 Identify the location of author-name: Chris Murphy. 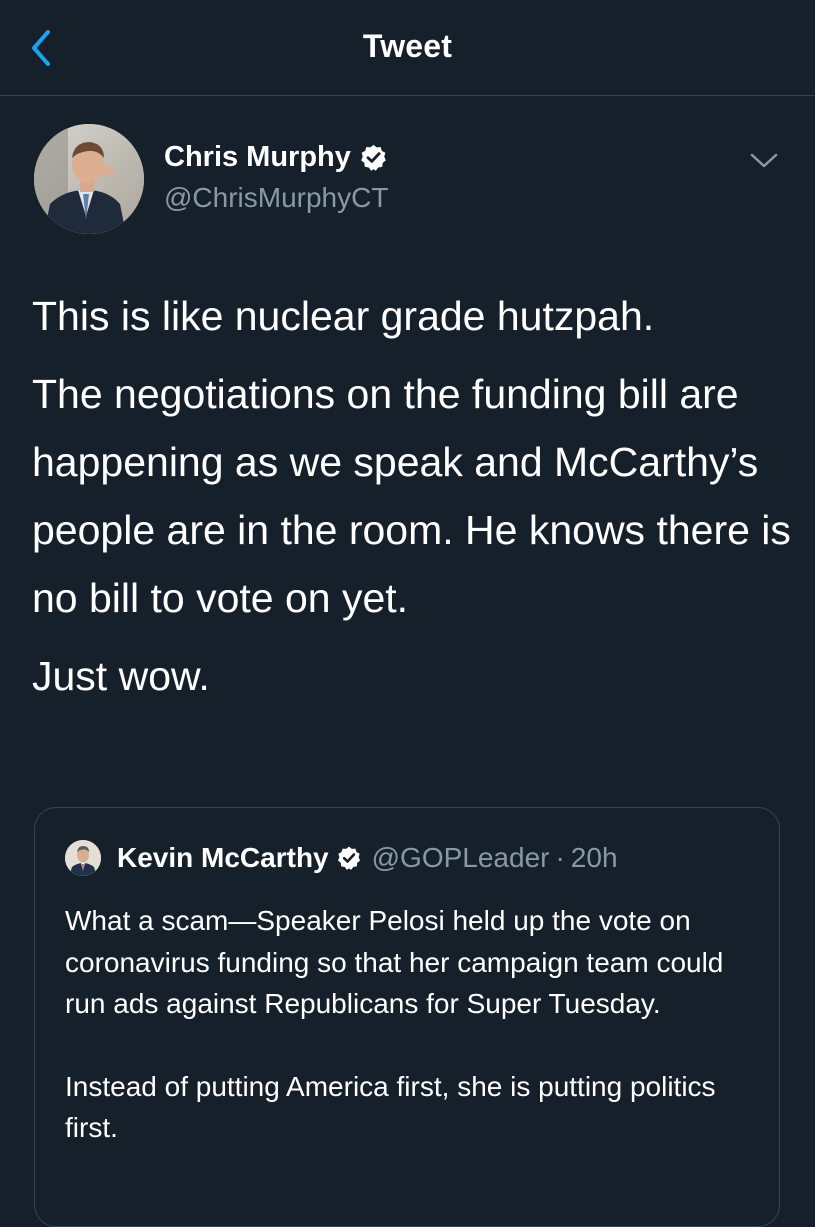
(257, 157).